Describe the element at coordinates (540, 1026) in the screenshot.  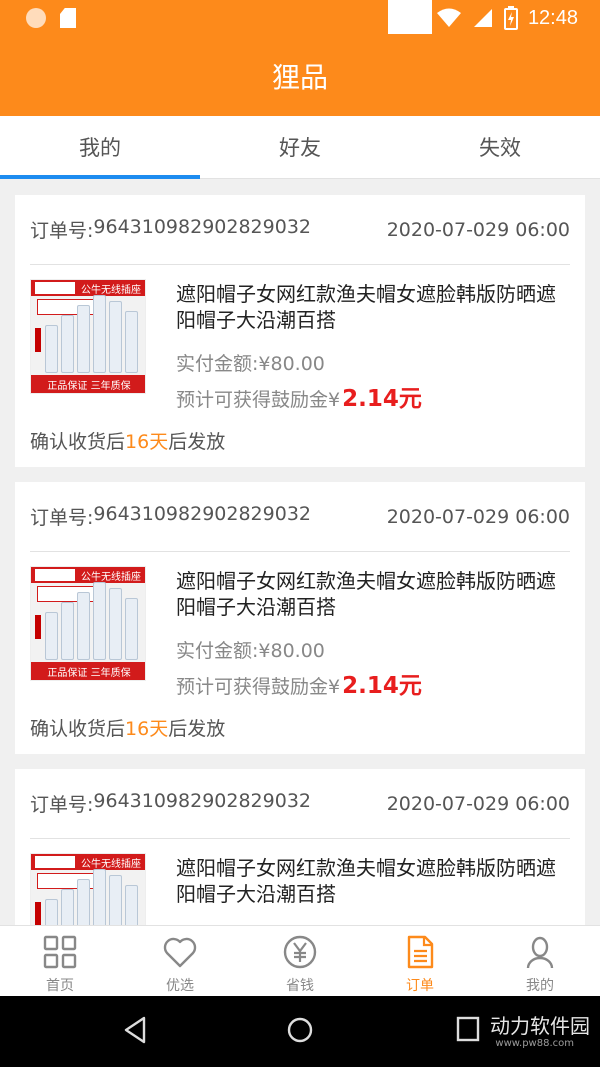
I see `watermark-text: 动力软件园` at that location.